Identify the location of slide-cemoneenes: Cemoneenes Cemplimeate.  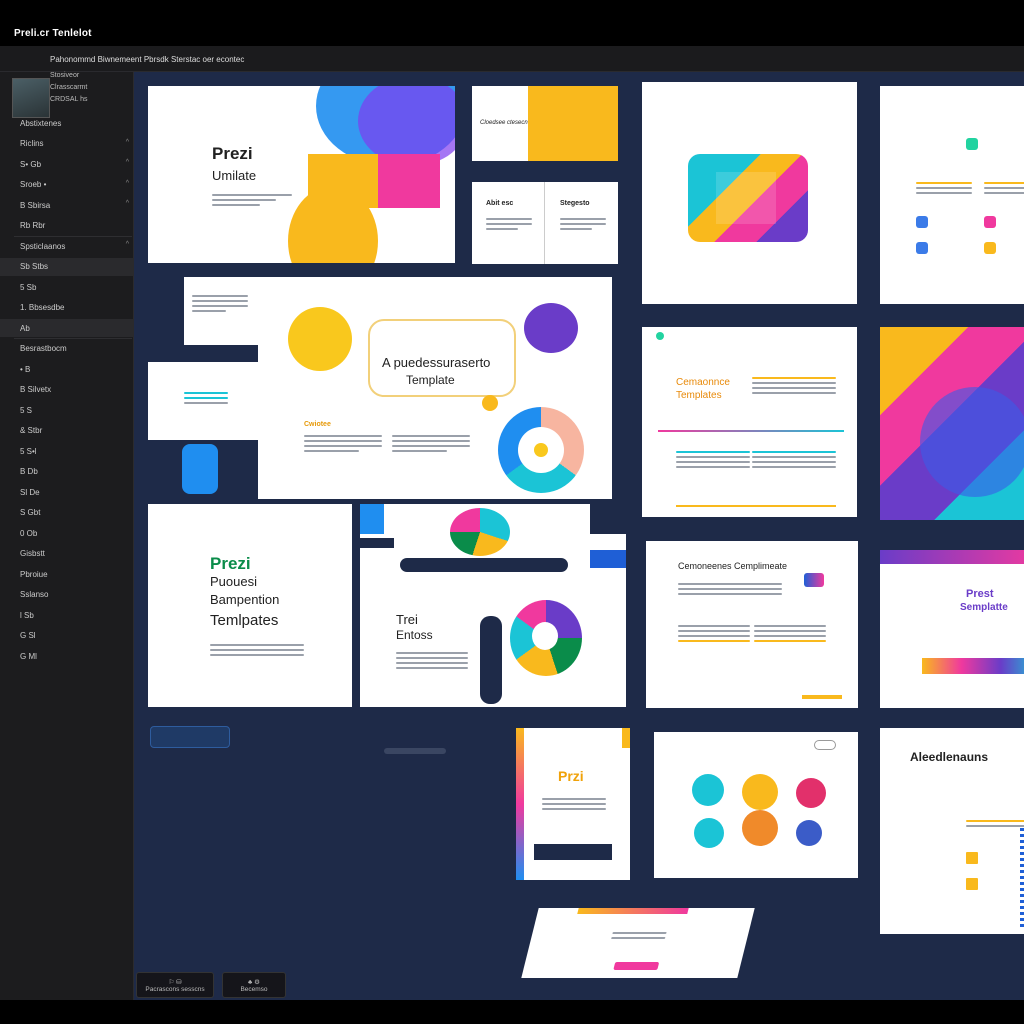
(752, 624).